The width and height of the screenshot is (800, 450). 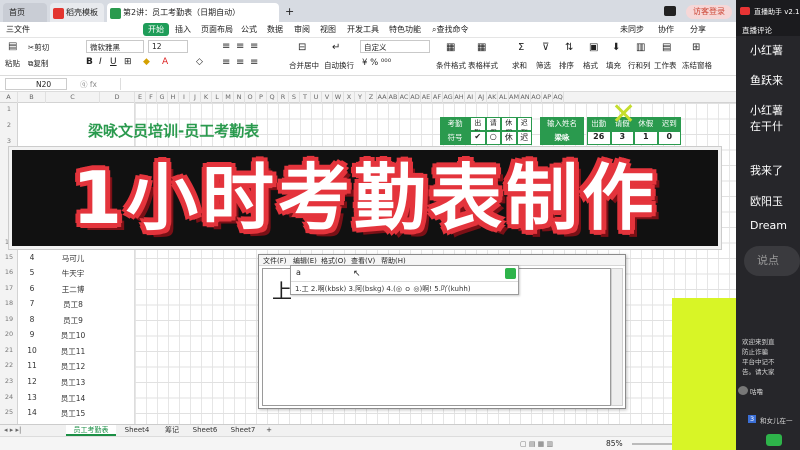 What do you see at coordinates (165, 62) in the screenshot?
I see `font-color-icon: A` at bounding box center [165, 62].